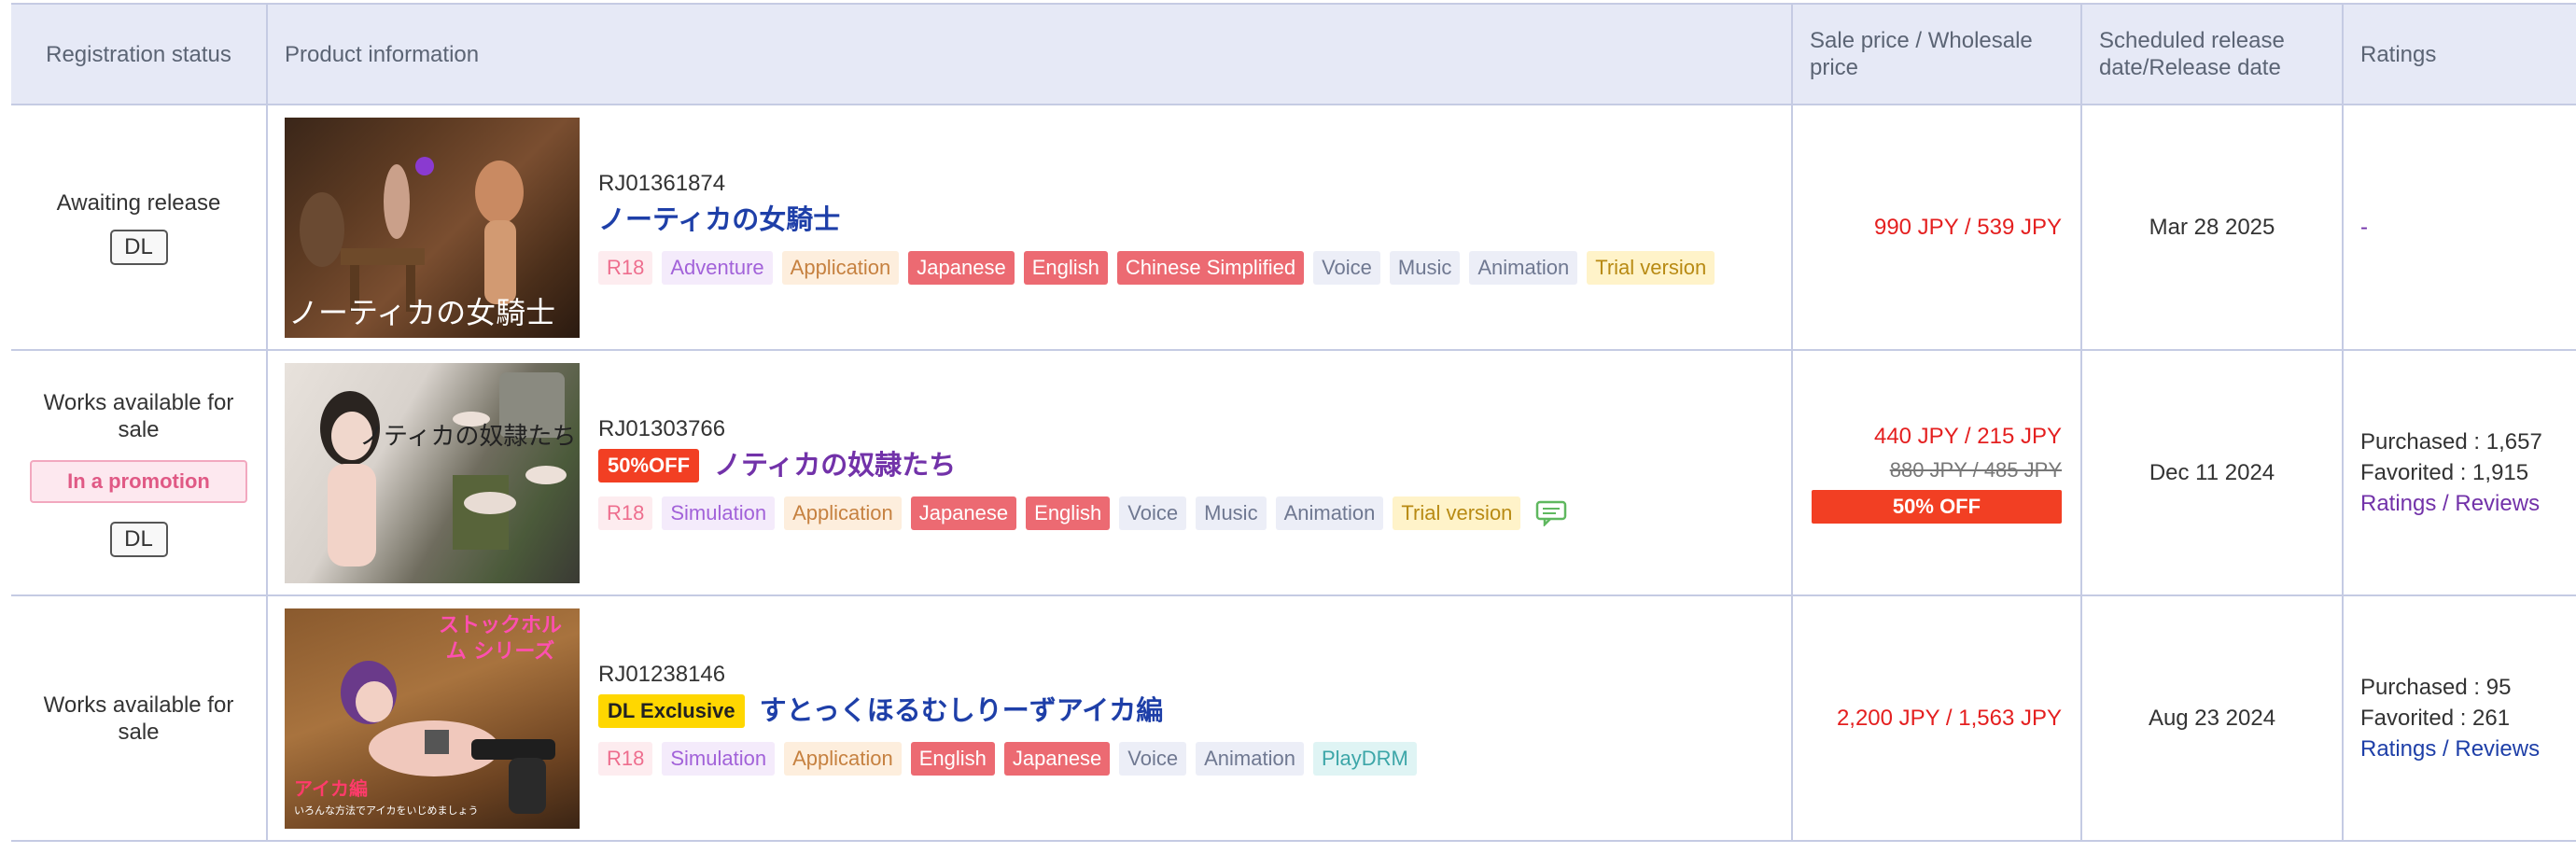 The image size is (2576, 853). What do you see at coordinates (2436, 688) in the screenshot?
I see `purchased-count: Purchased : 95` at bounding box center [2436, 688].